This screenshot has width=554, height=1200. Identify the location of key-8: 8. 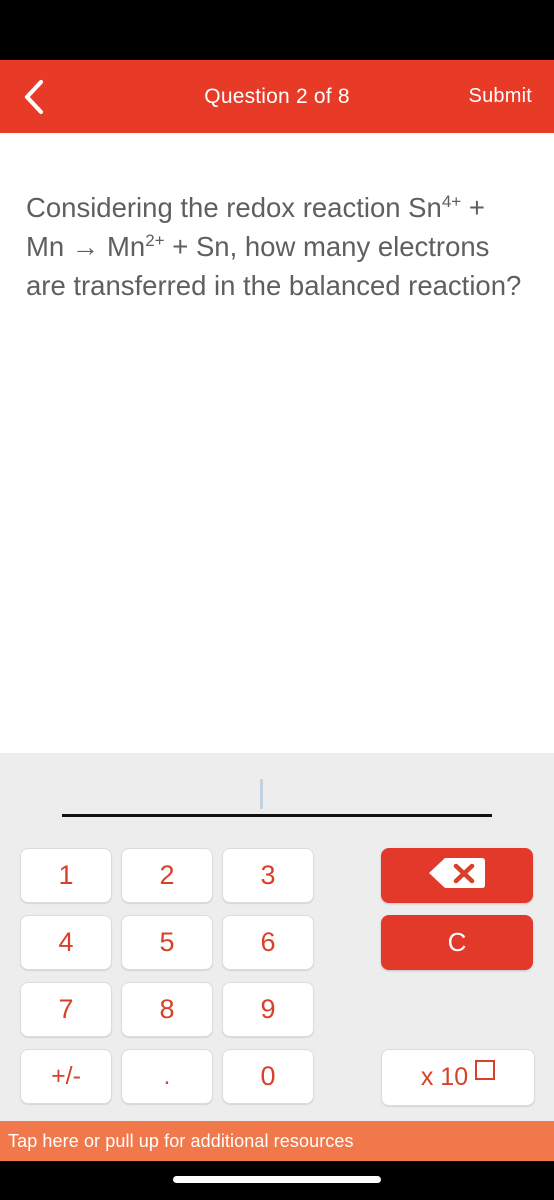
(167, 1009).